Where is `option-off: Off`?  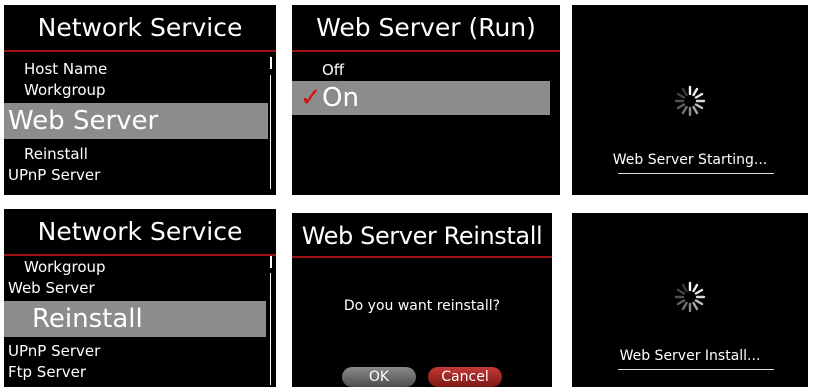 option-off: Off is located at coordinates (333, 70).